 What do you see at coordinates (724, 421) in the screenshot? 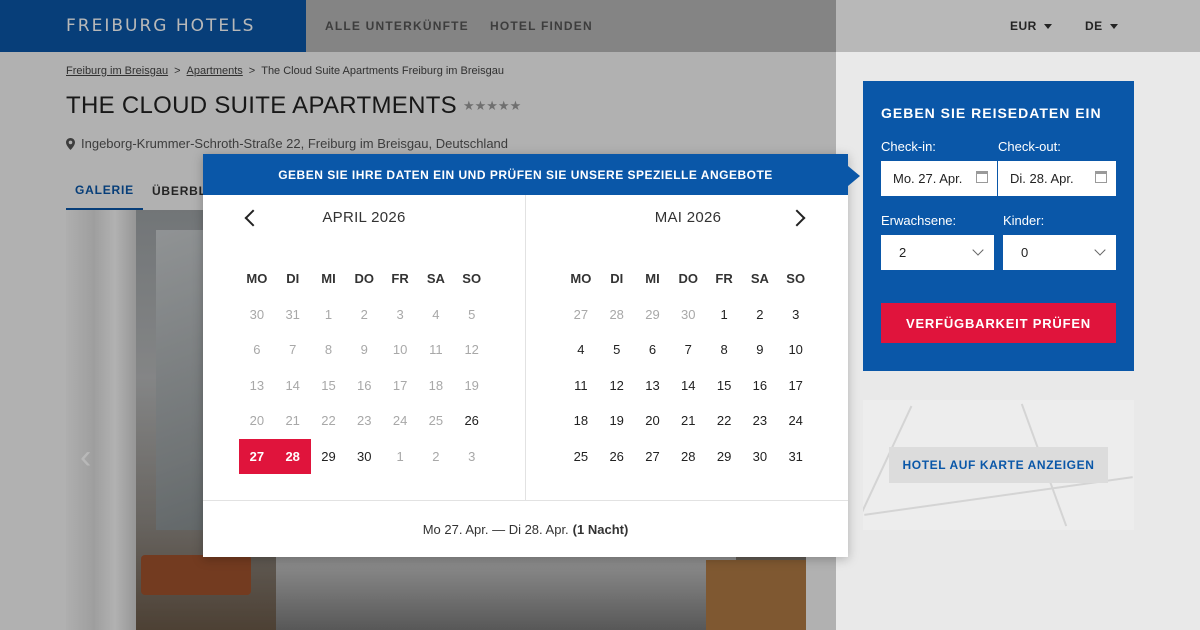
I see `day-cell: 22` at bounding box center [724, 421].